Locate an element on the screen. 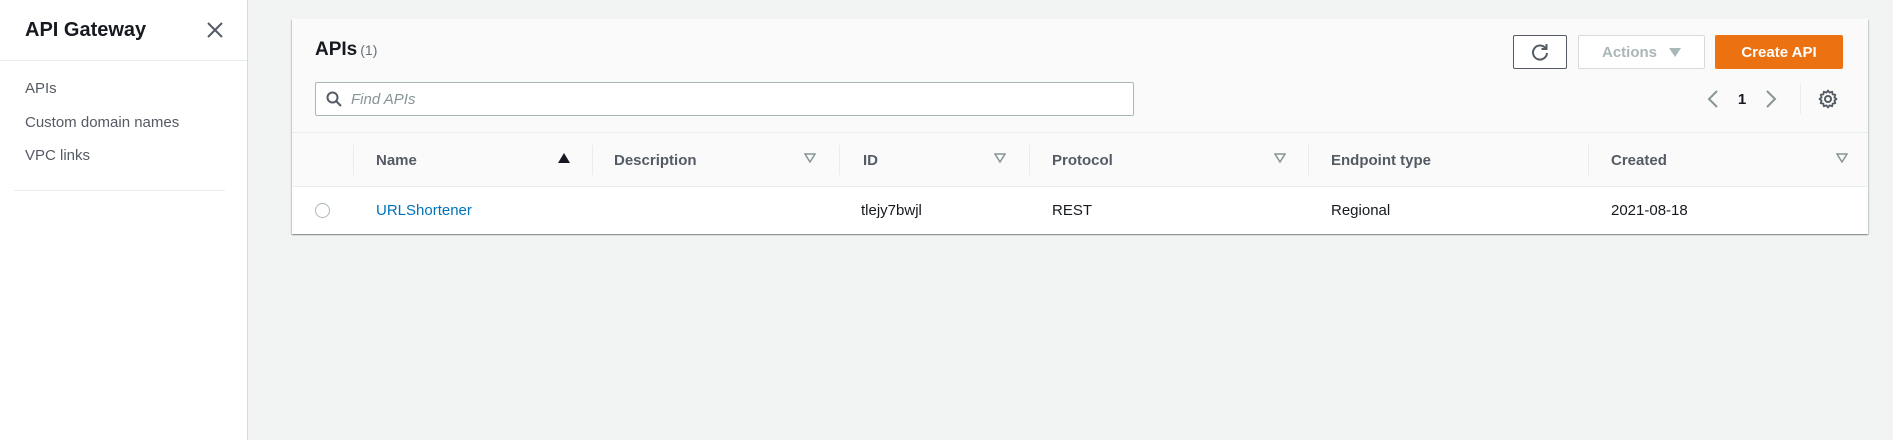 The width and height of the screenshot is (1893, 440). gear-icon is located at coordinates (1828, 99).